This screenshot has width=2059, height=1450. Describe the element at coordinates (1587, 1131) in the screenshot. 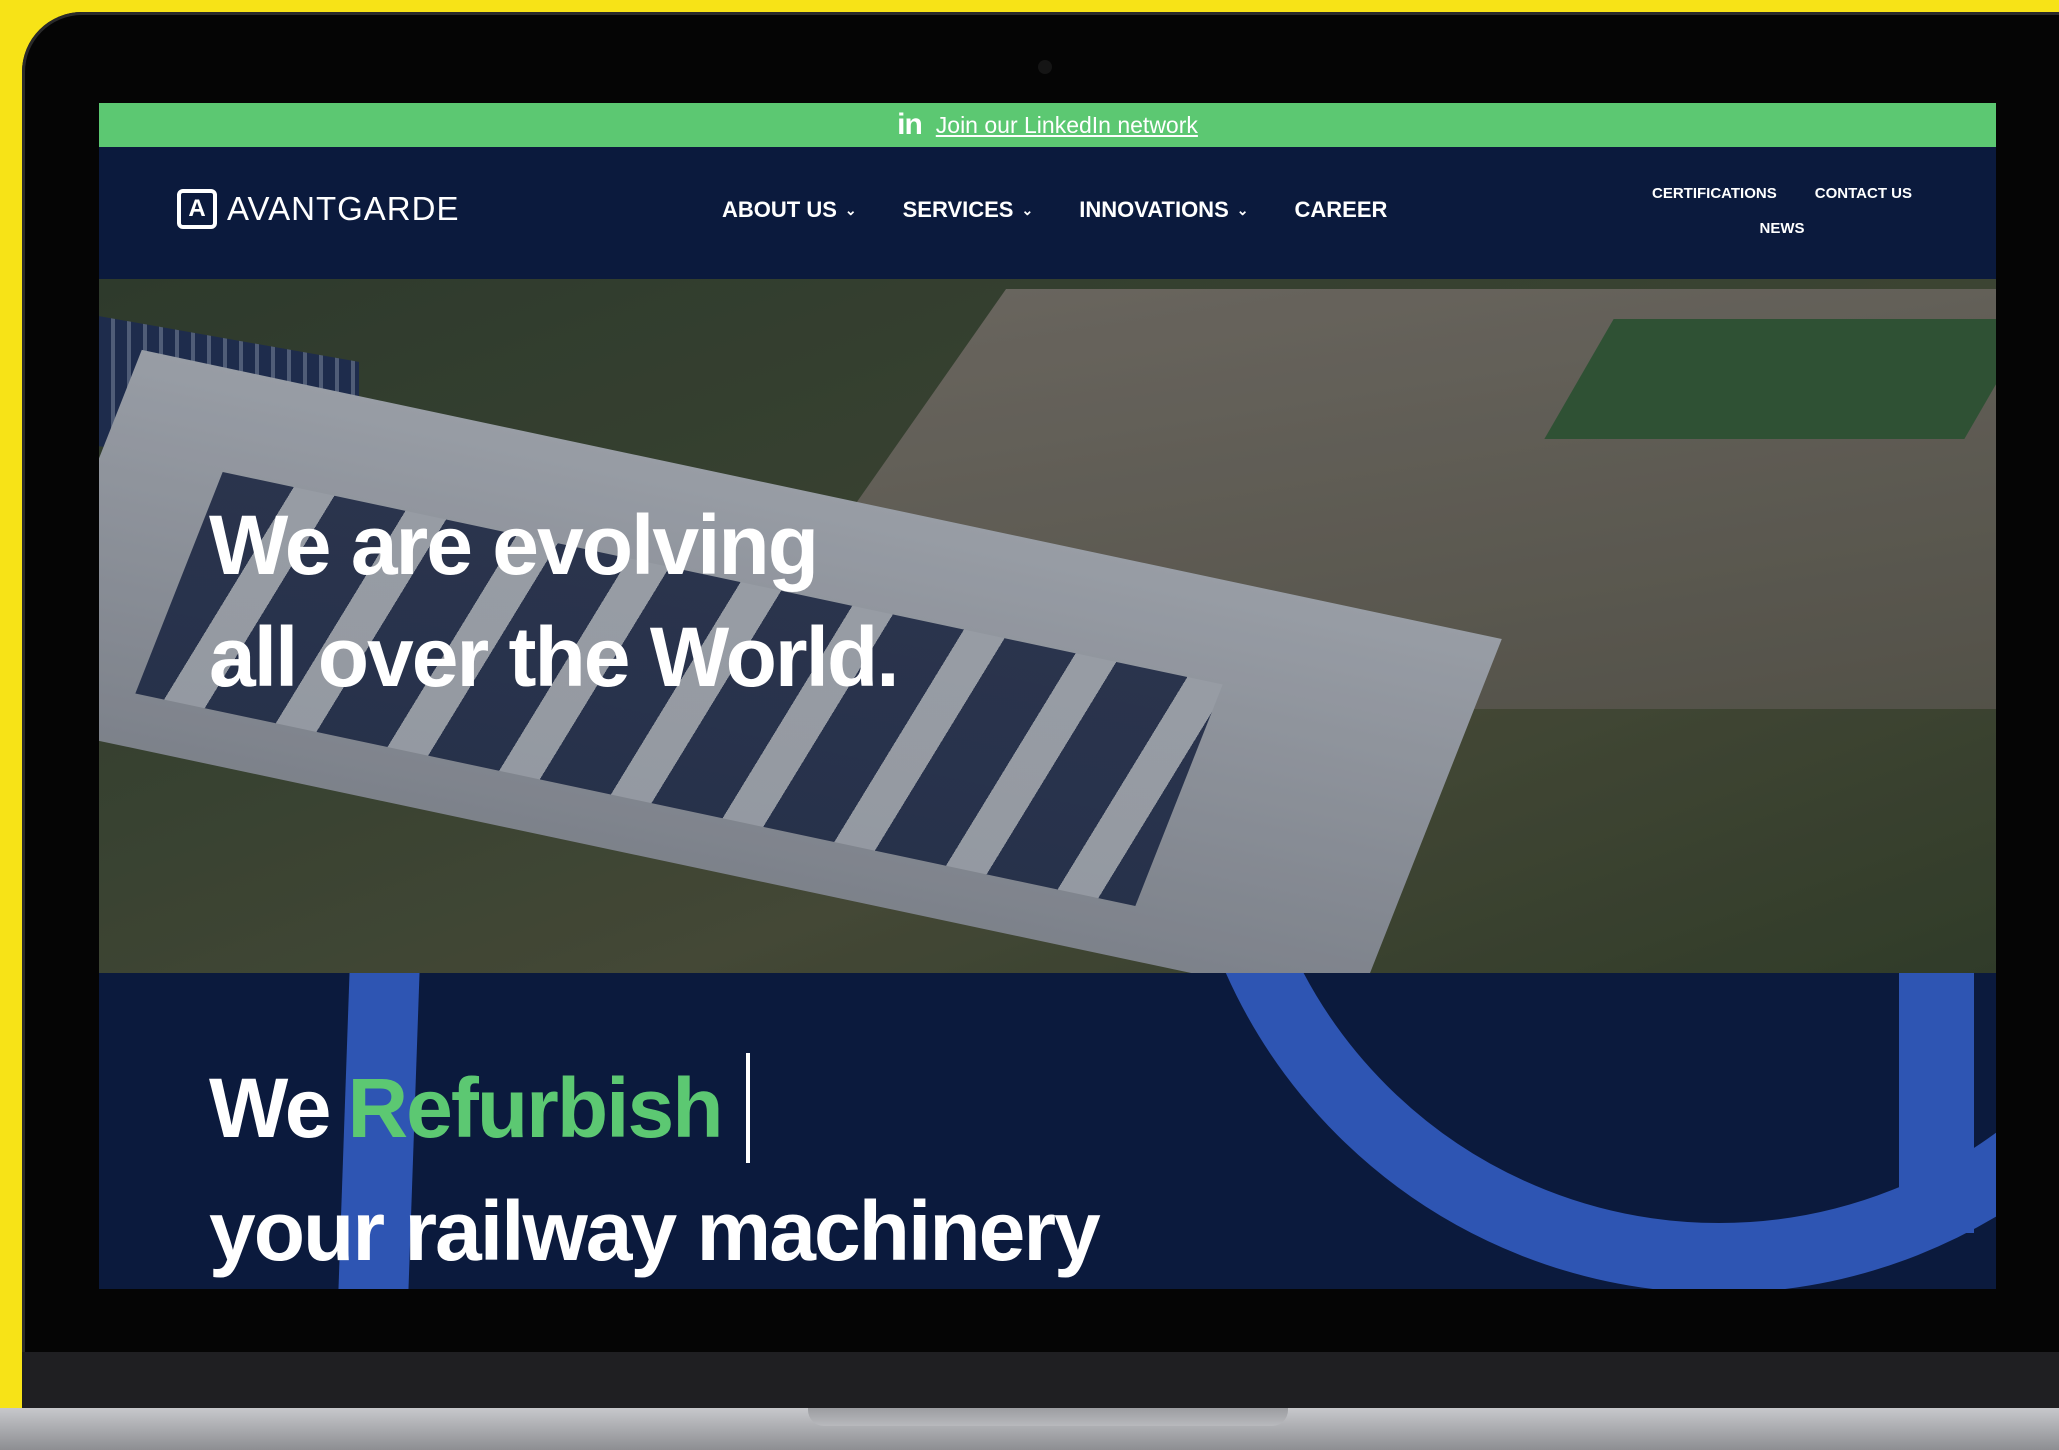

I see `decorative-arc` at that location.